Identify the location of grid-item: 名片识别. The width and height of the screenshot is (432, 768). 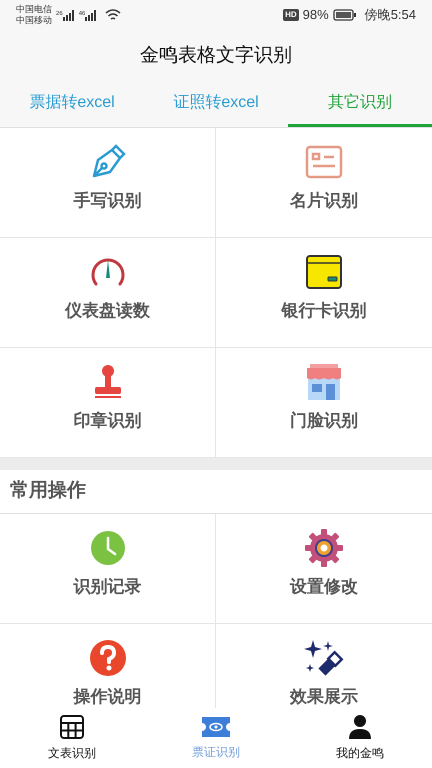
(324, 183).